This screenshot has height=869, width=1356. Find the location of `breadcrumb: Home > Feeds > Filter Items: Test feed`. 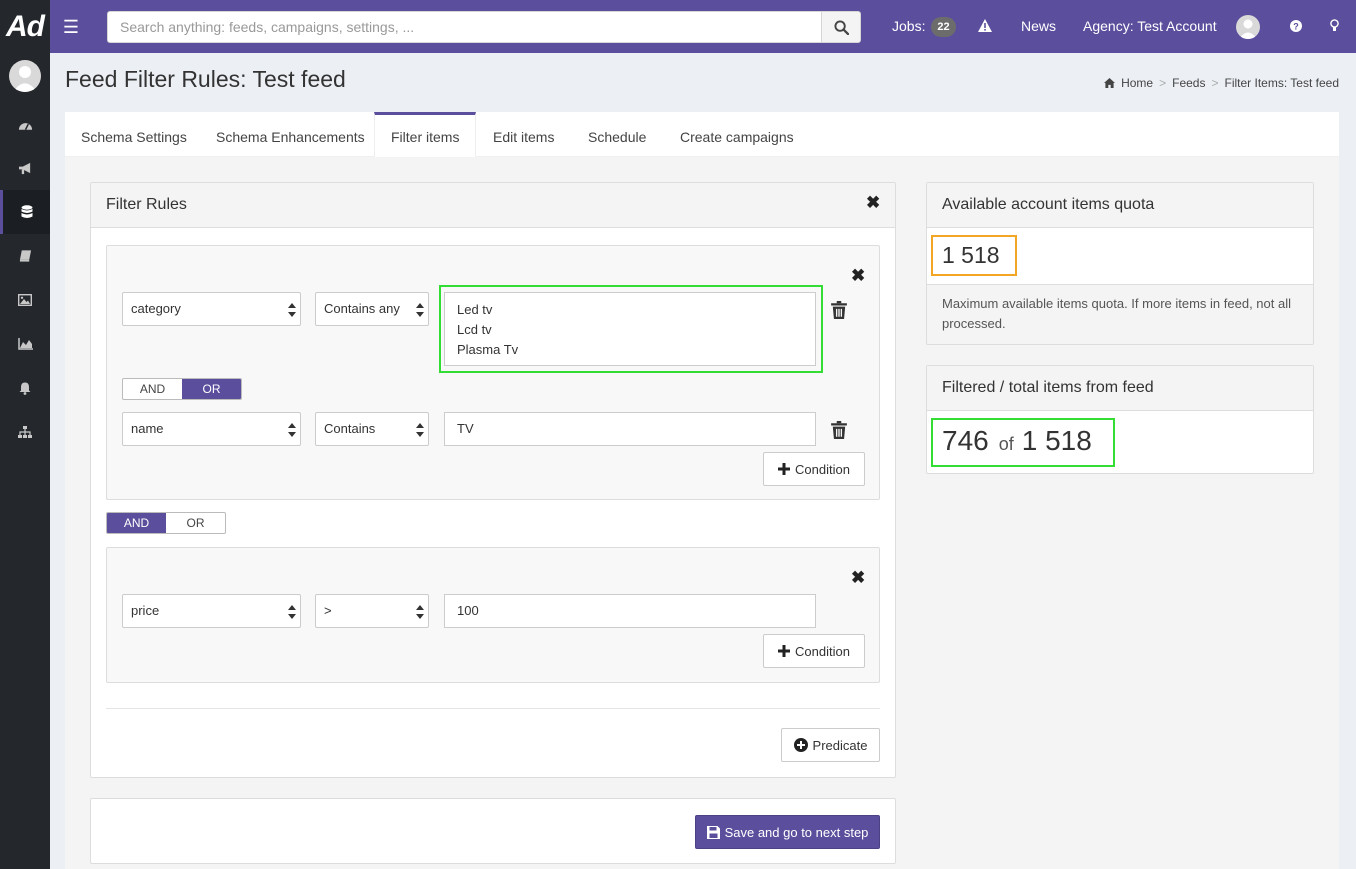

breadcrumb: Home > Feeds > Filter Items: Test feed is located at coordinates (1221, 83).